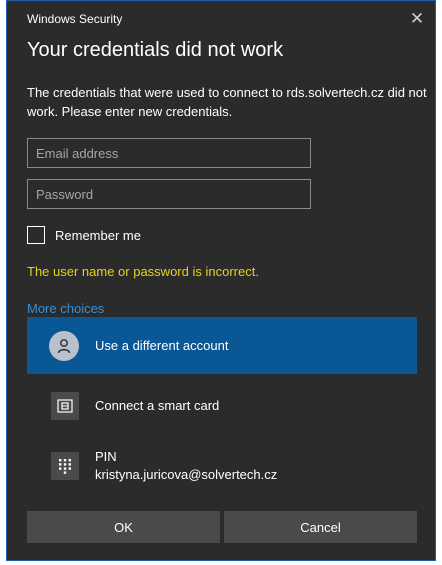 The width and height of the screenshot is (442, 565). Describe the element at coordinates (417, 19) in the screenshot. I see `close-icon: ✕` at that location.